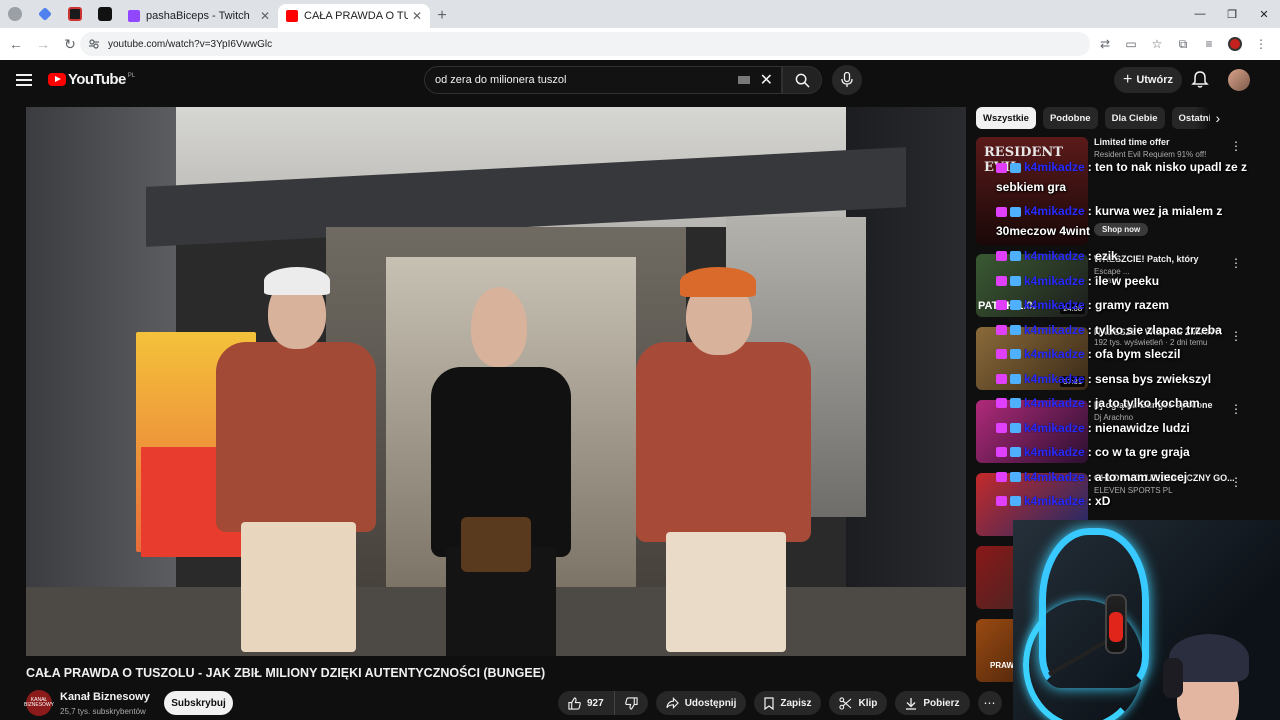  I want to click on chat-text: : gramy razem, so click(1128, 305).